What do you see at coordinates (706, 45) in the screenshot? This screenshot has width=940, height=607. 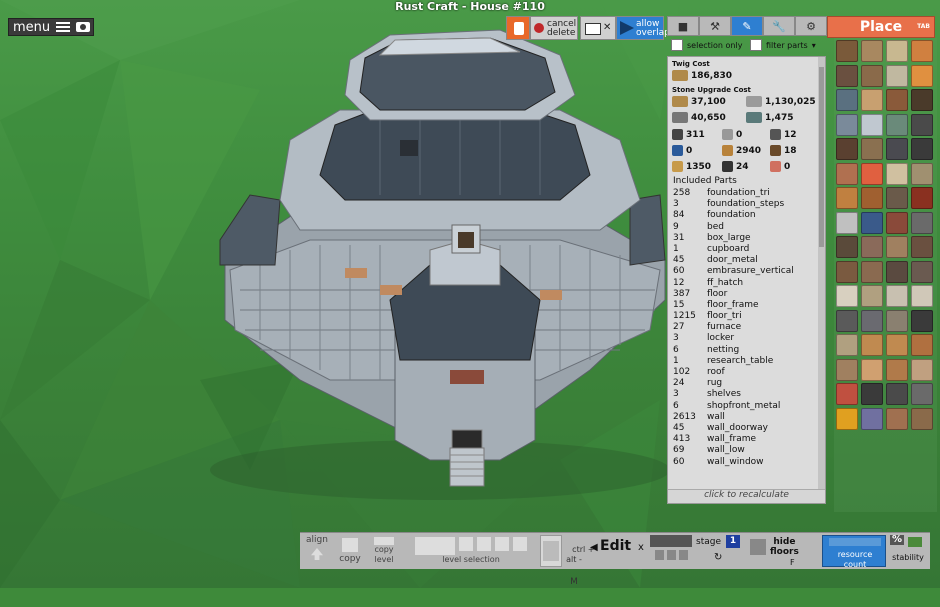 I see `selection-only-checkbox: selection only` at bounding box center [706, 45].